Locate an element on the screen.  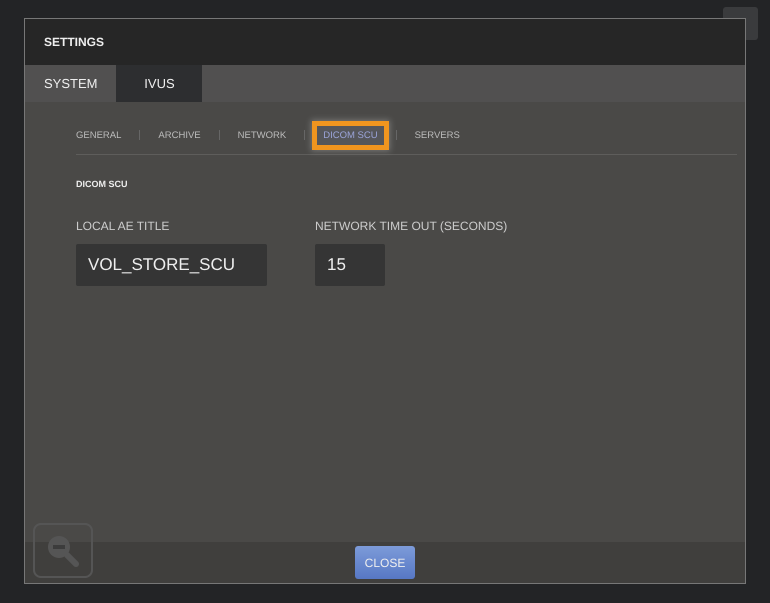
subtab: DICOM SCU is located at coordinates (350, 135).